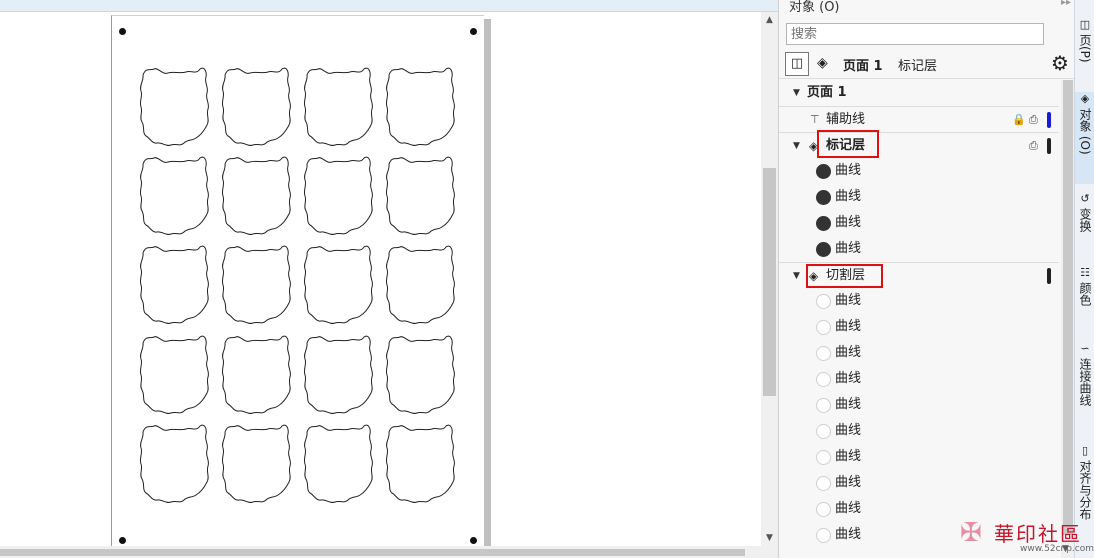  I want to click on page-view-button: ◫, so click(797, 64).